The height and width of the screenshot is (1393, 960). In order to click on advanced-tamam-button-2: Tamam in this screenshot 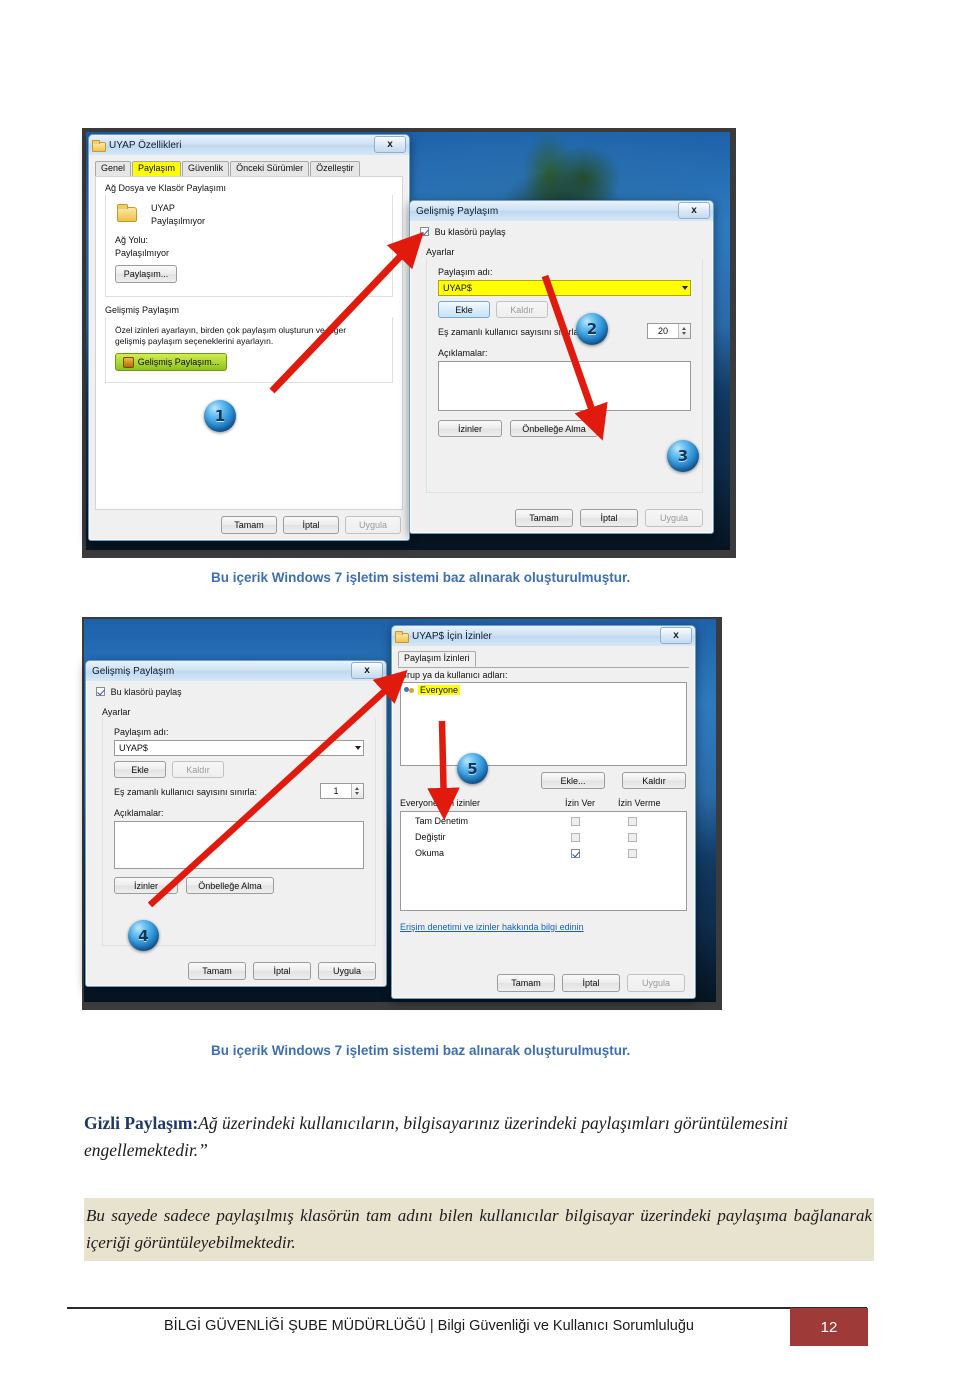, I will do `click(217, 971)`.